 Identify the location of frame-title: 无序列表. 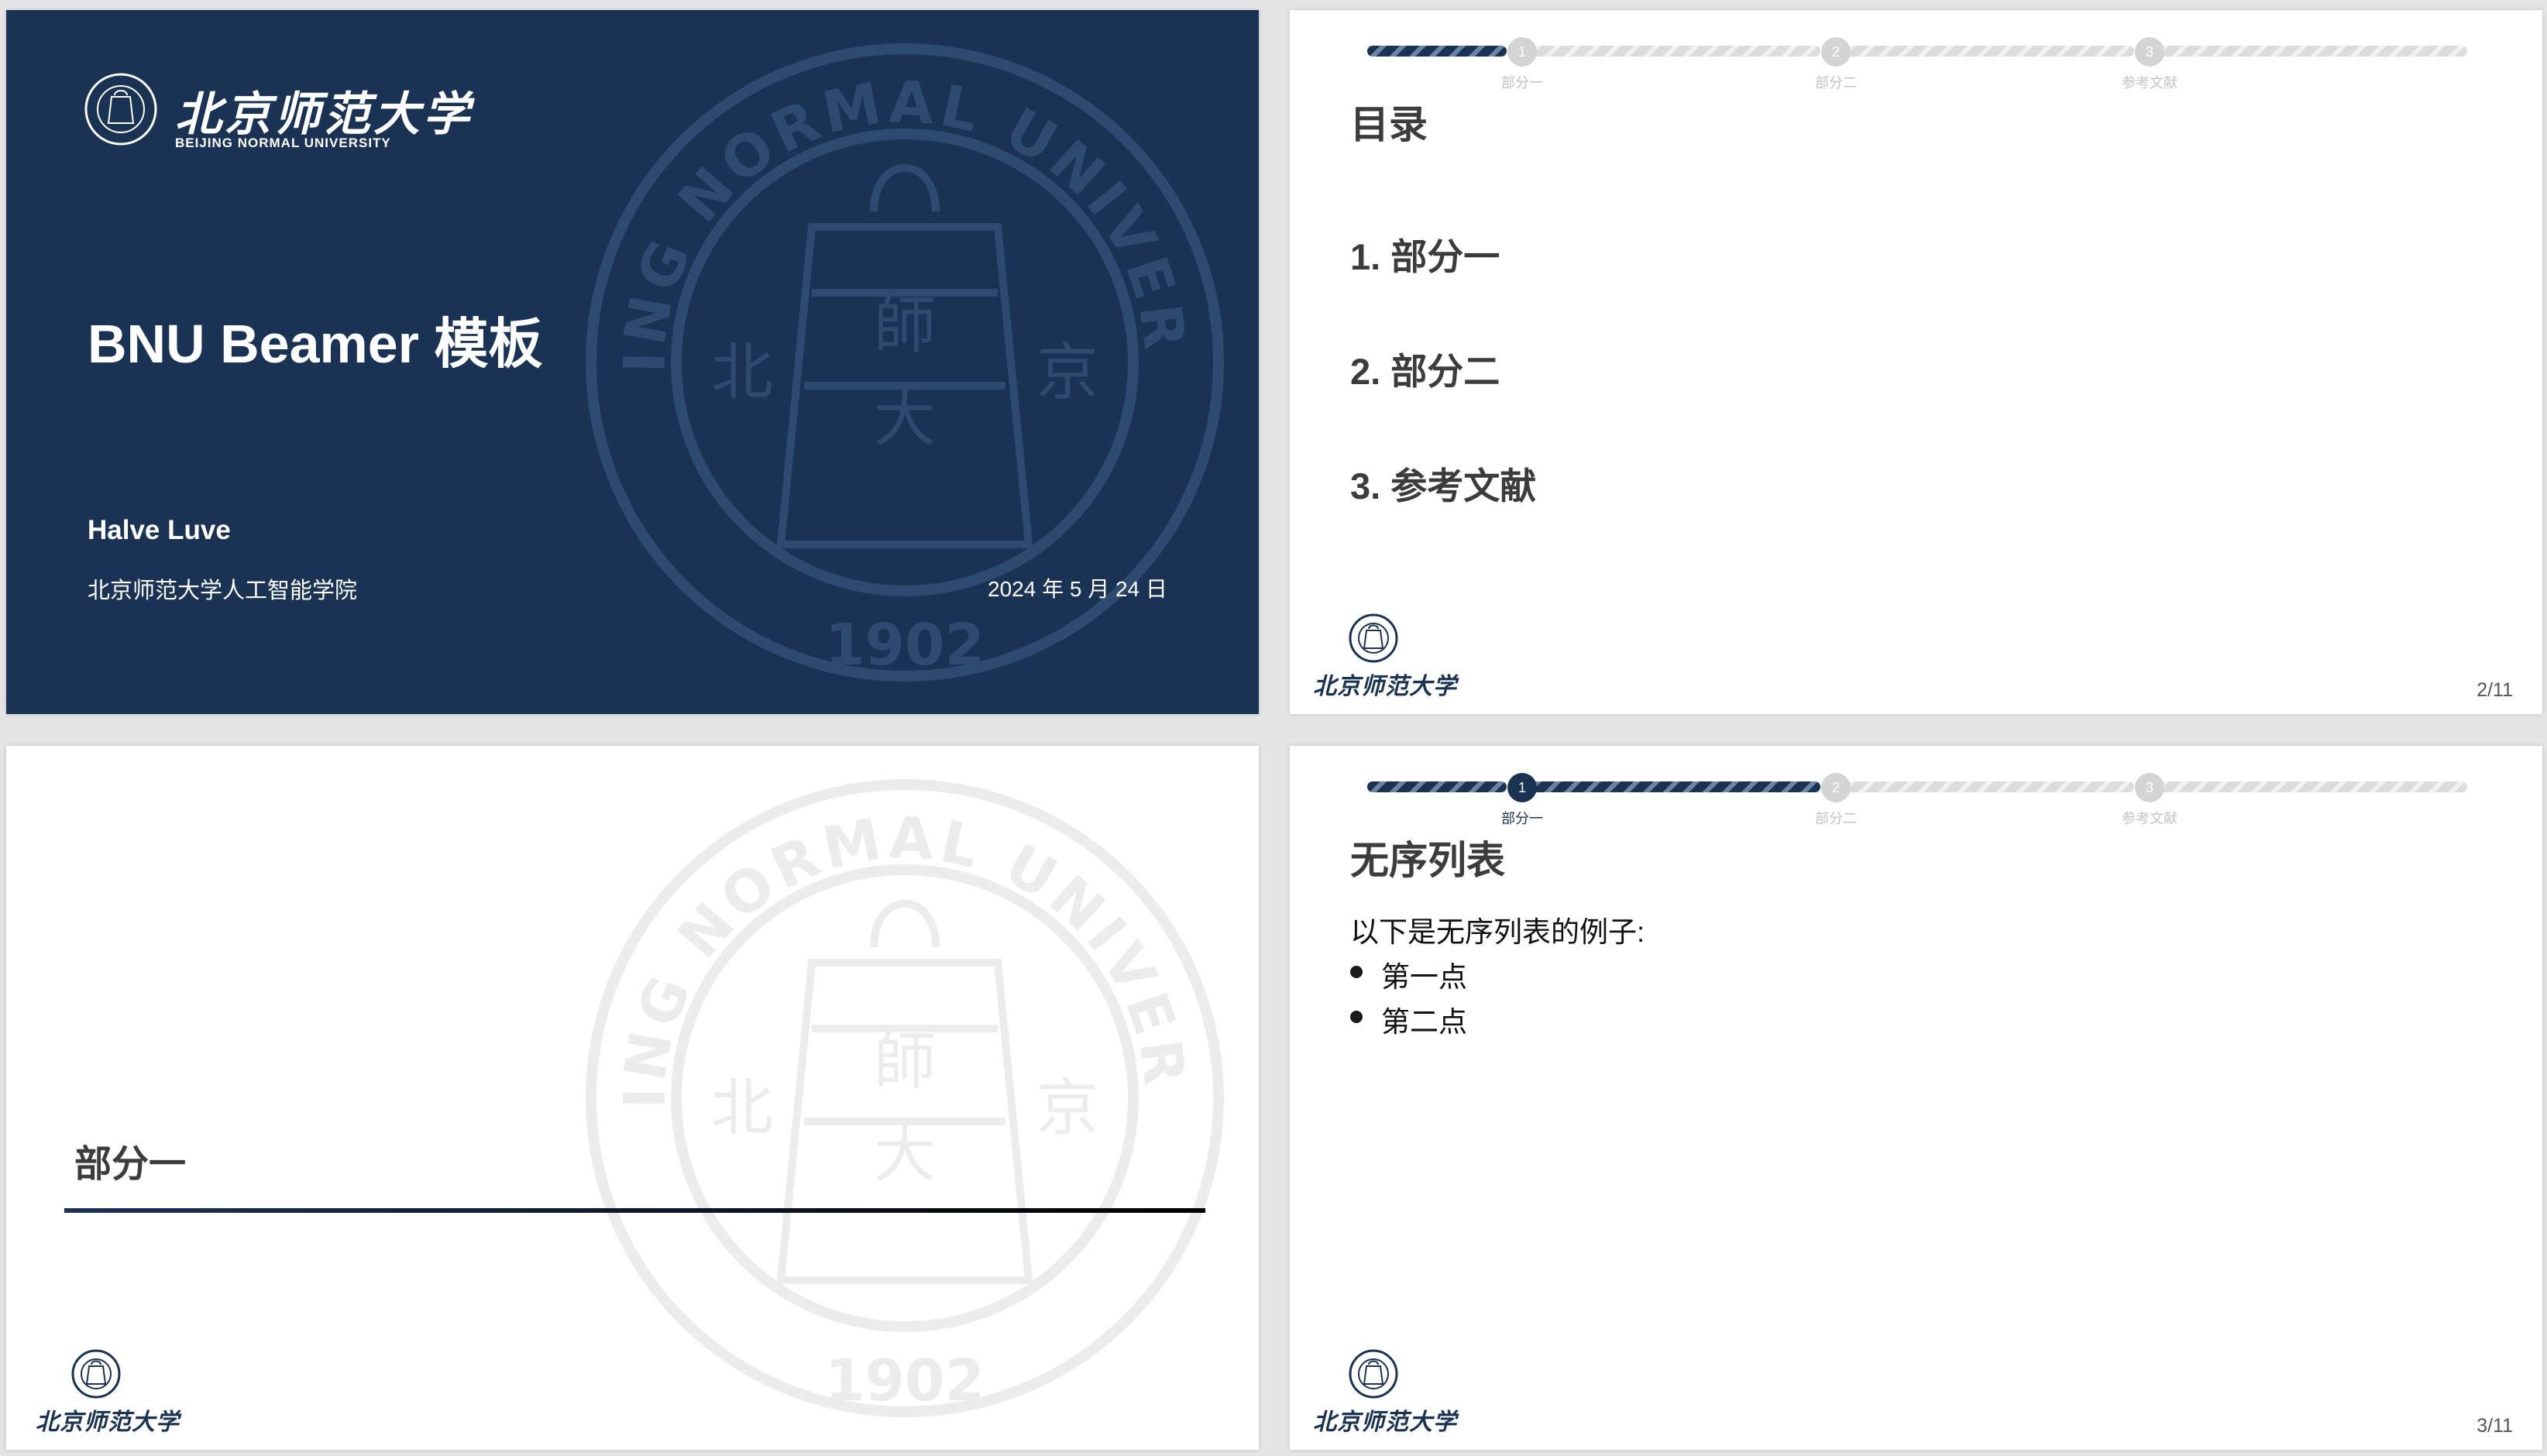
(1427, 861).